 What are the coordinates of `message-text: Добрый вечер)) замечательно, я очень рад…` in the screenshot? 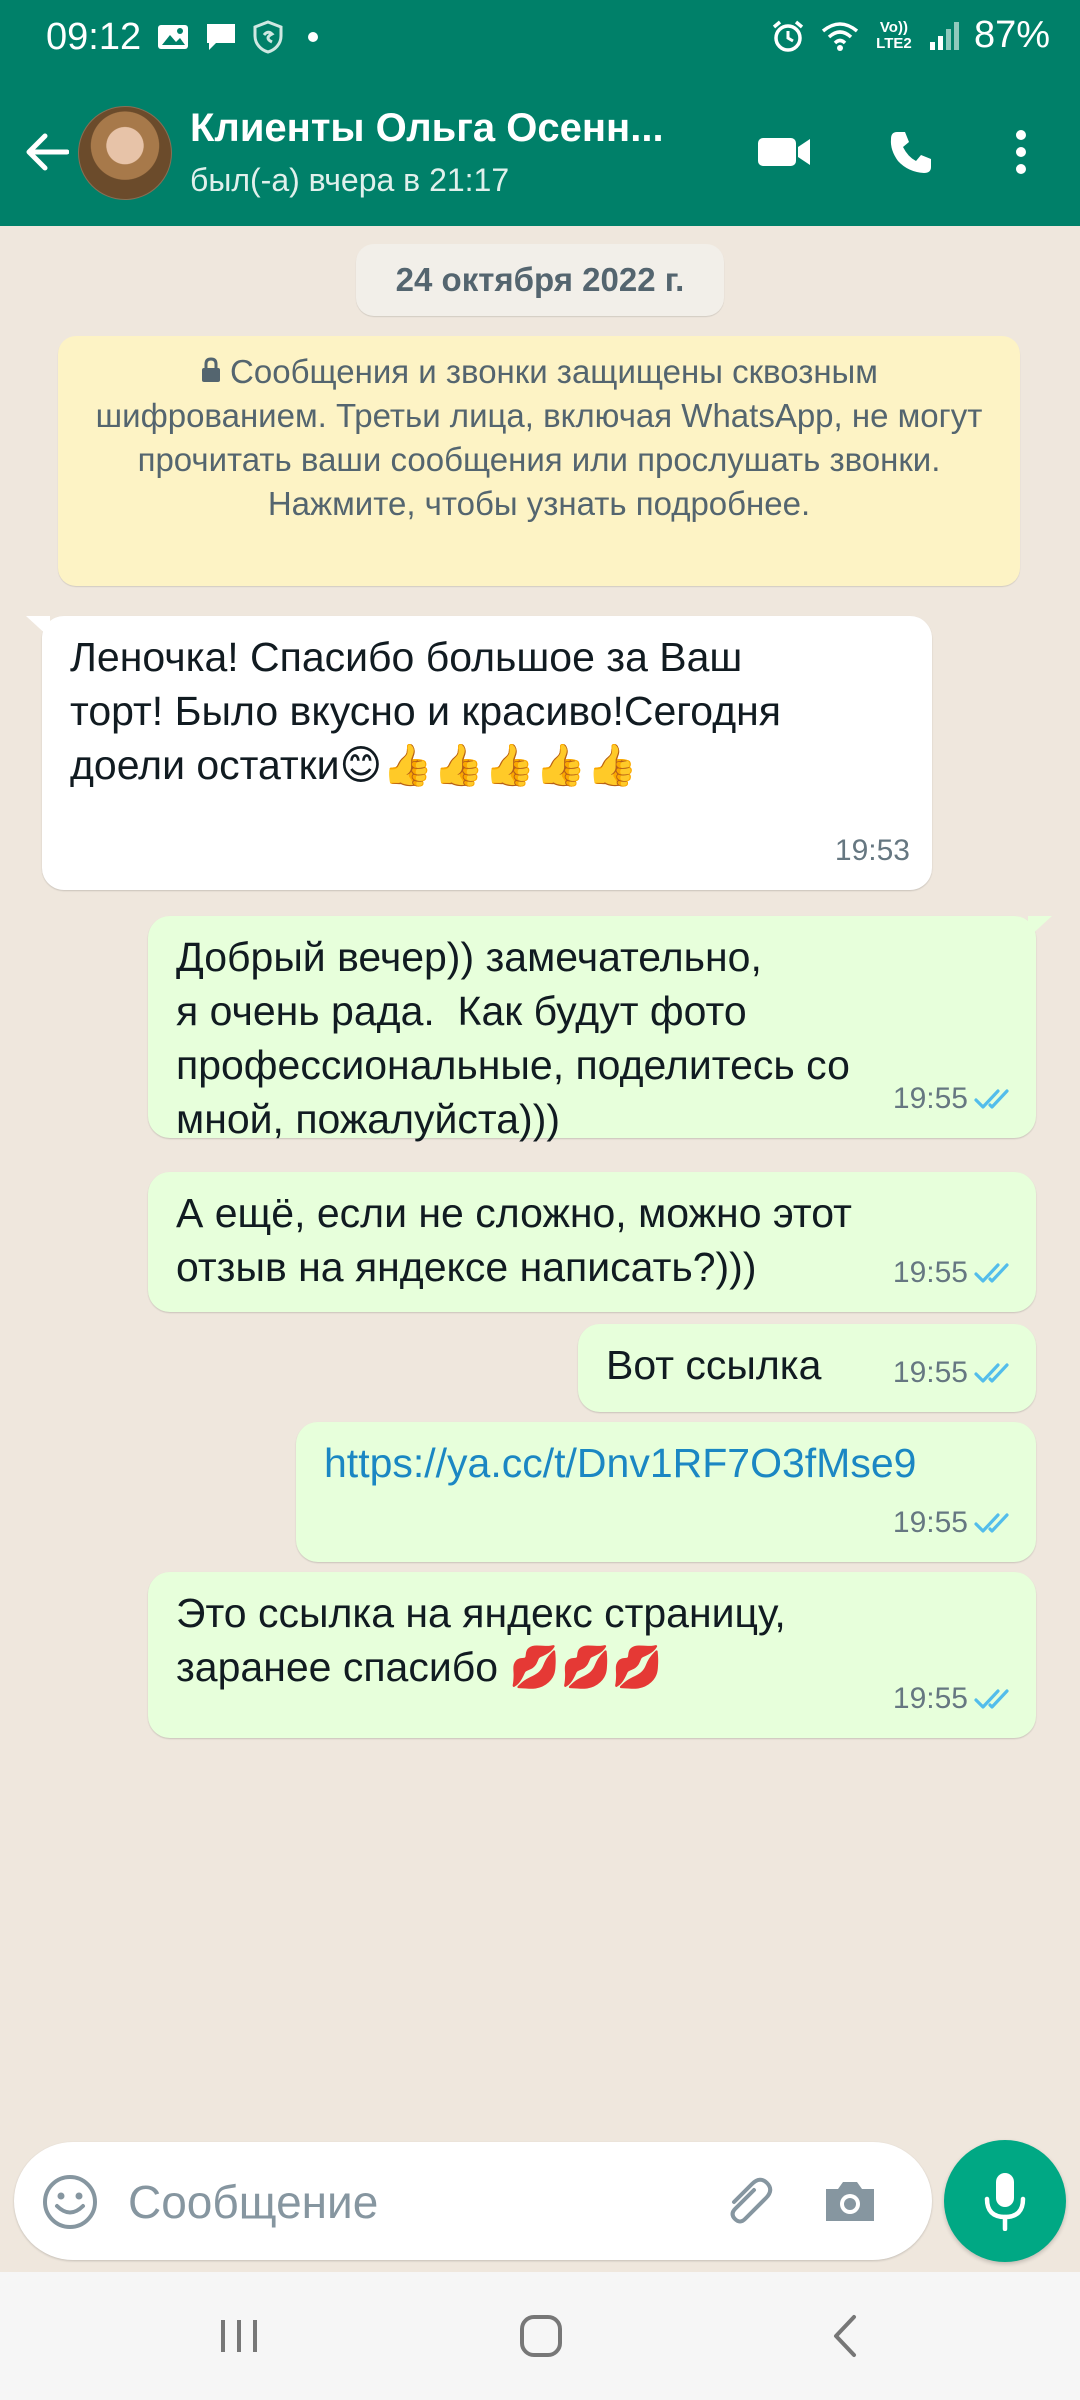 It's located at (513, 1038).